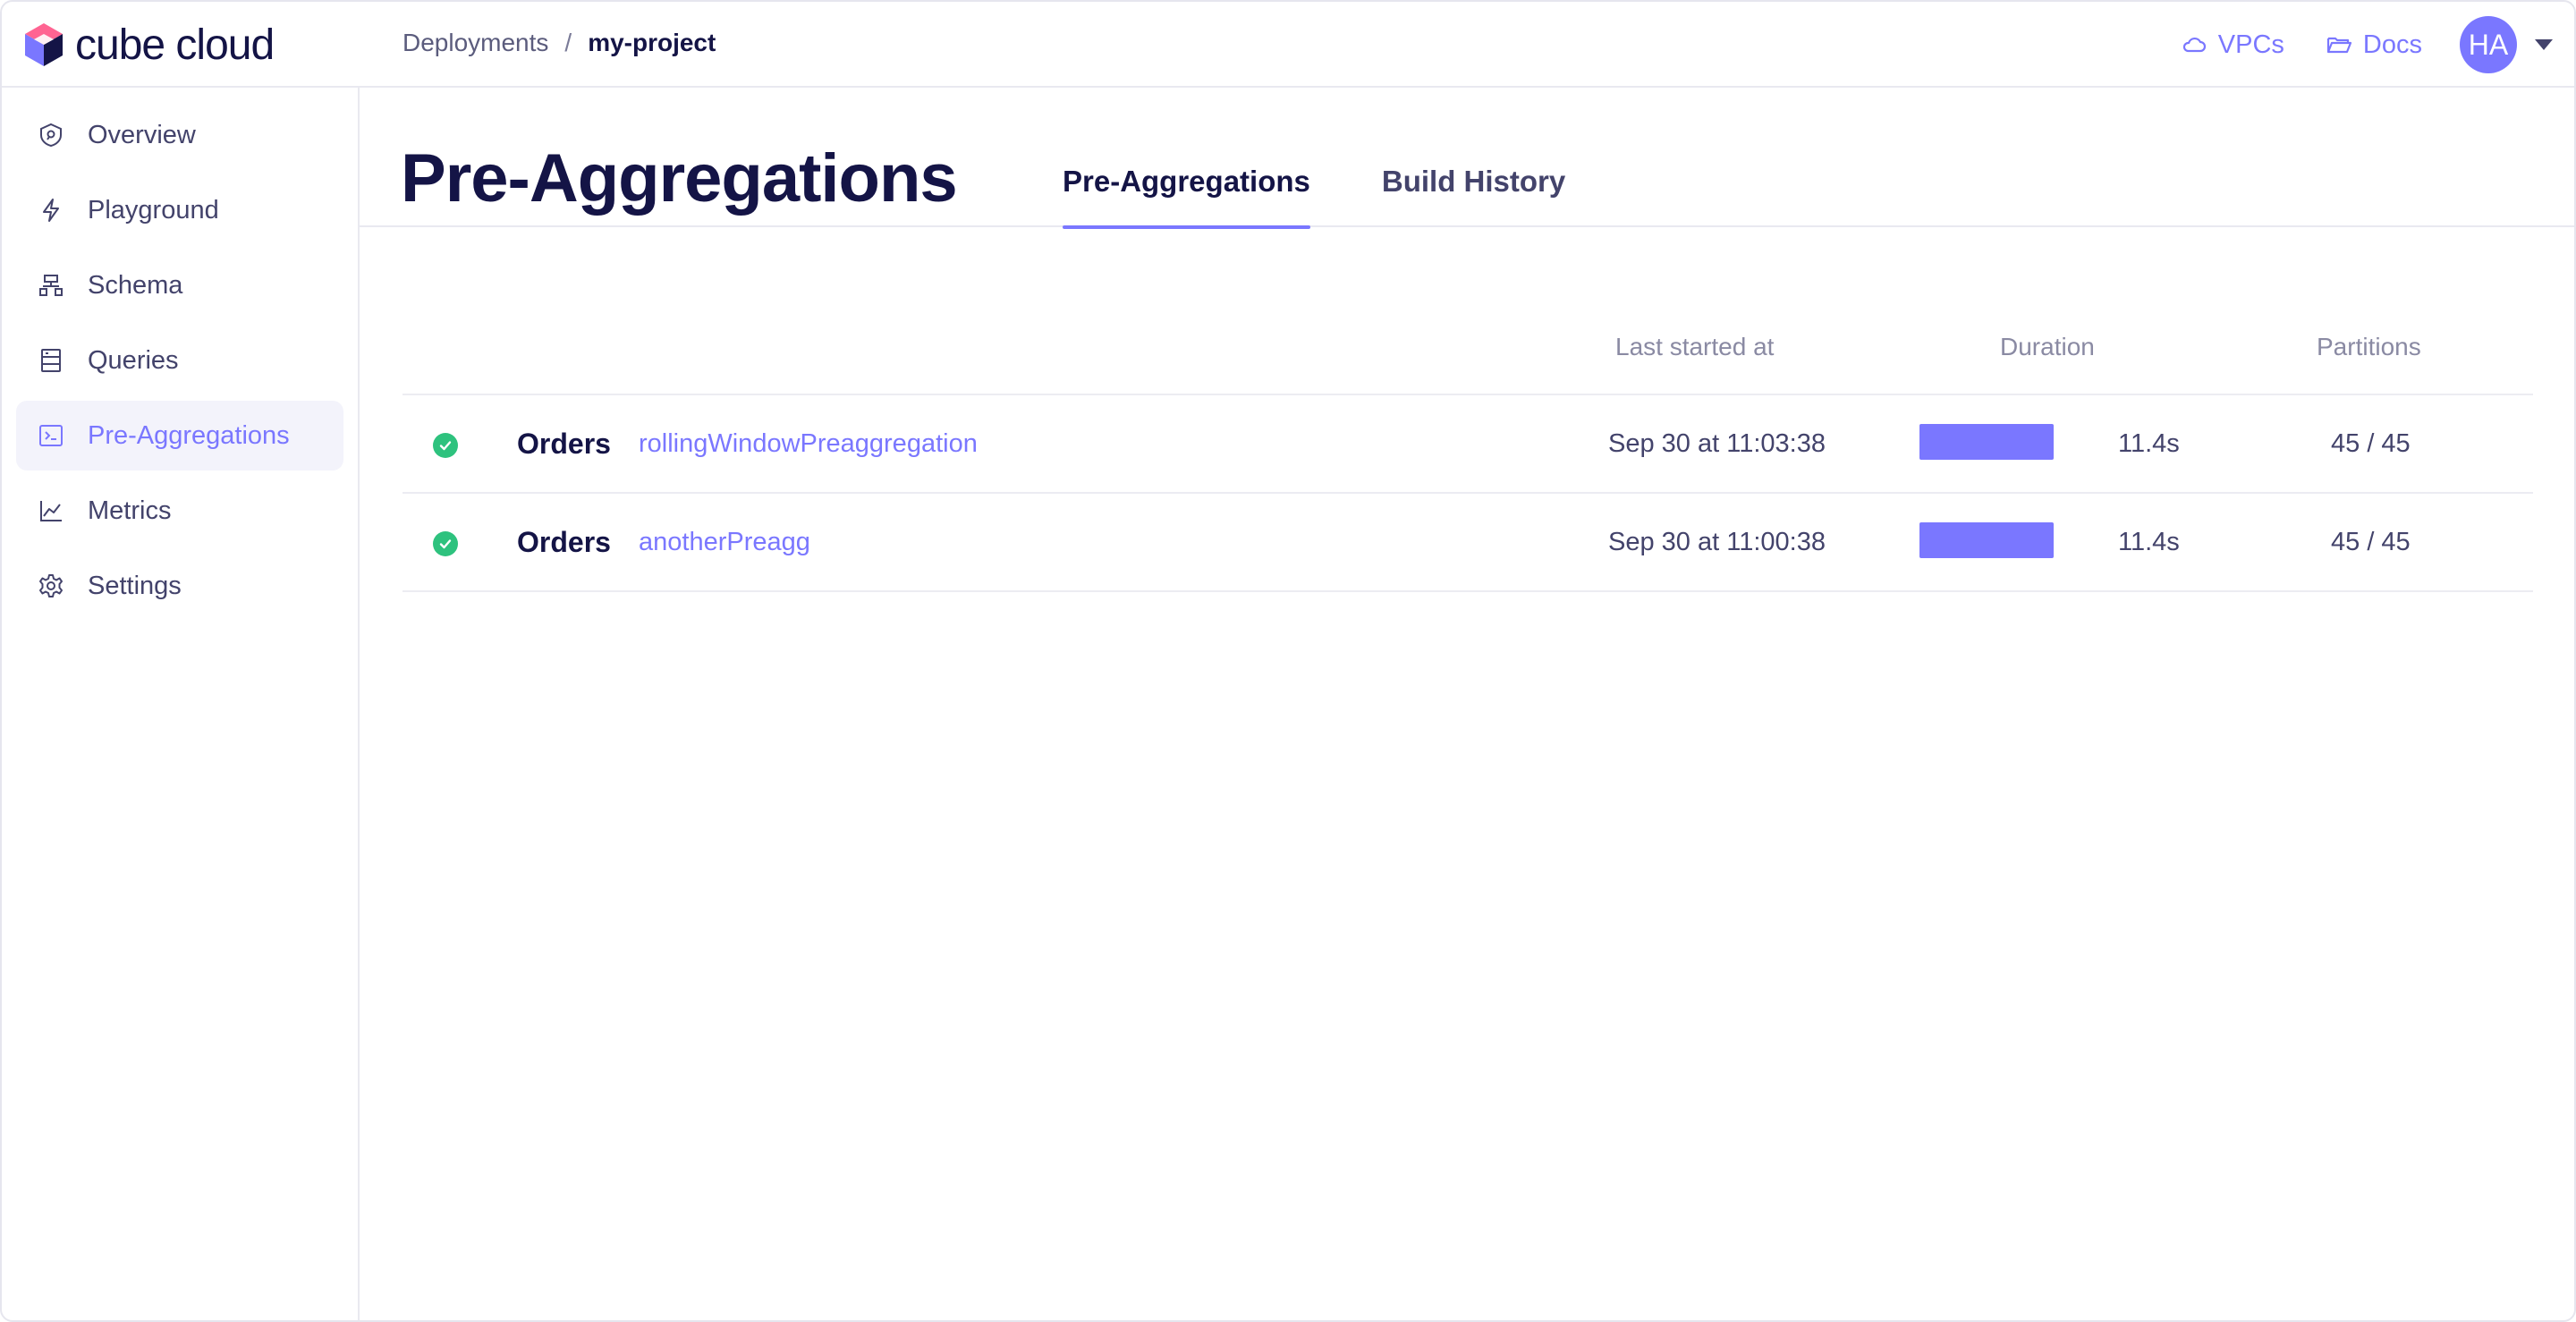 This screenshot has height=1322, width=2576. I want to click on breadcrumb: Deployments / my-project, so click(559, 43).